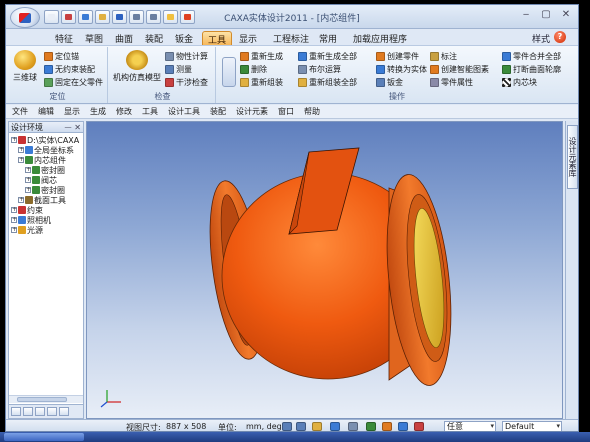 The image size is (590, 442). I want to click on anchor-button: 定位锚, so click(61, 56).